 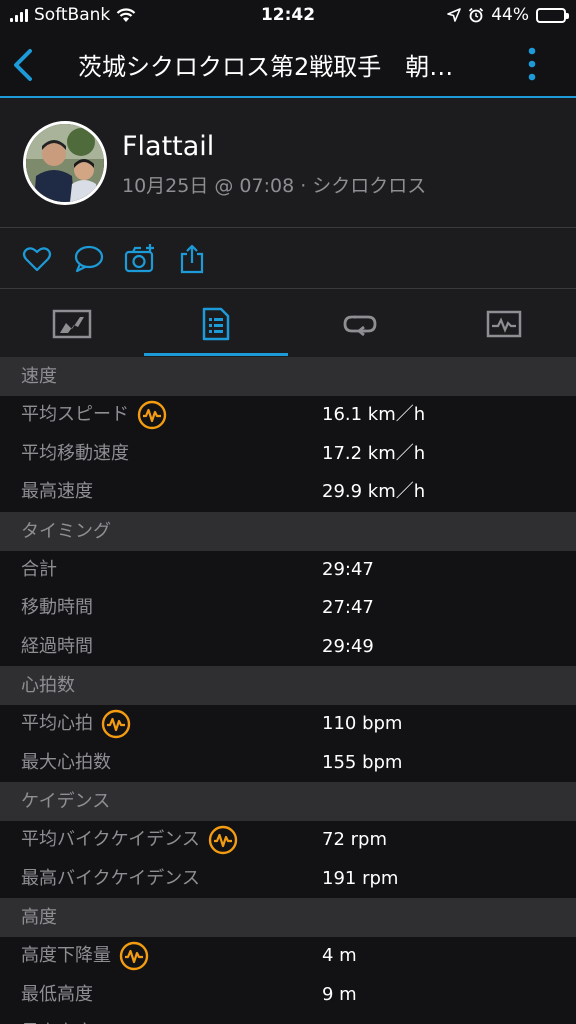 I want to click on stat-value: 191 rpm, so click(x=360, y=878).